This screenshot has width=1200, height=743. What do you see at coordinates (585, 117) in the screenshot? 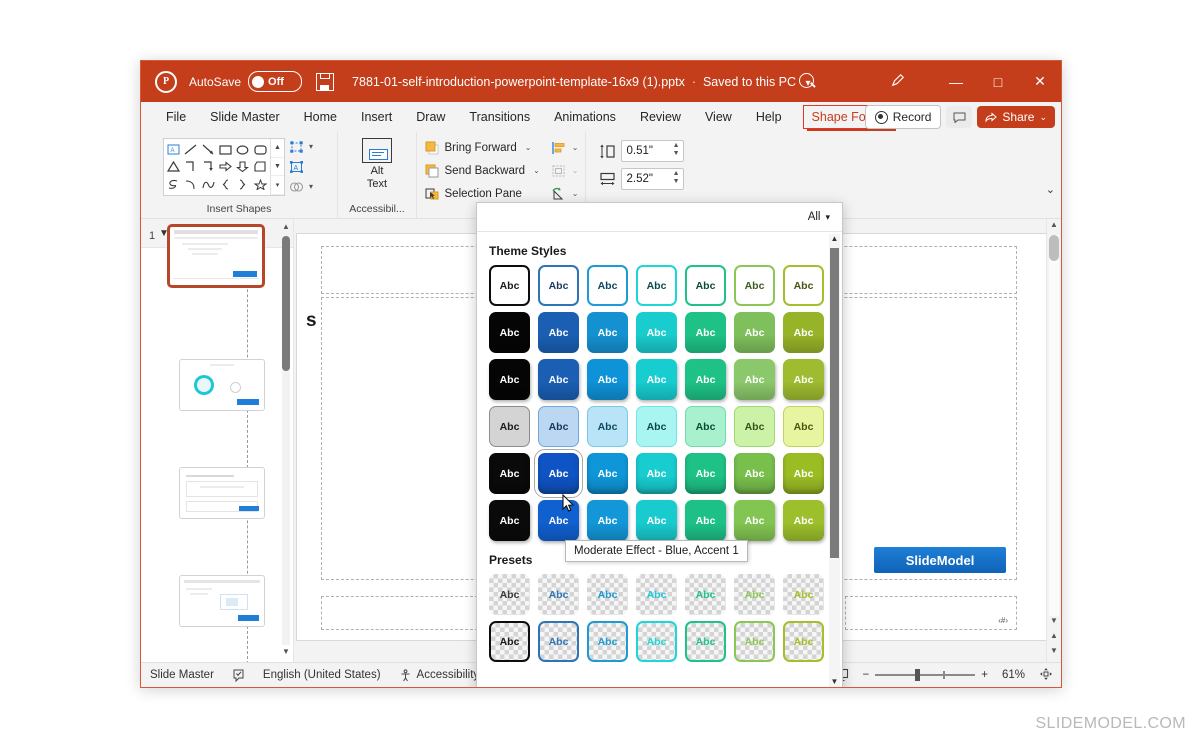
I see `tab-animations: Animations` at bounding box center [585, 117].